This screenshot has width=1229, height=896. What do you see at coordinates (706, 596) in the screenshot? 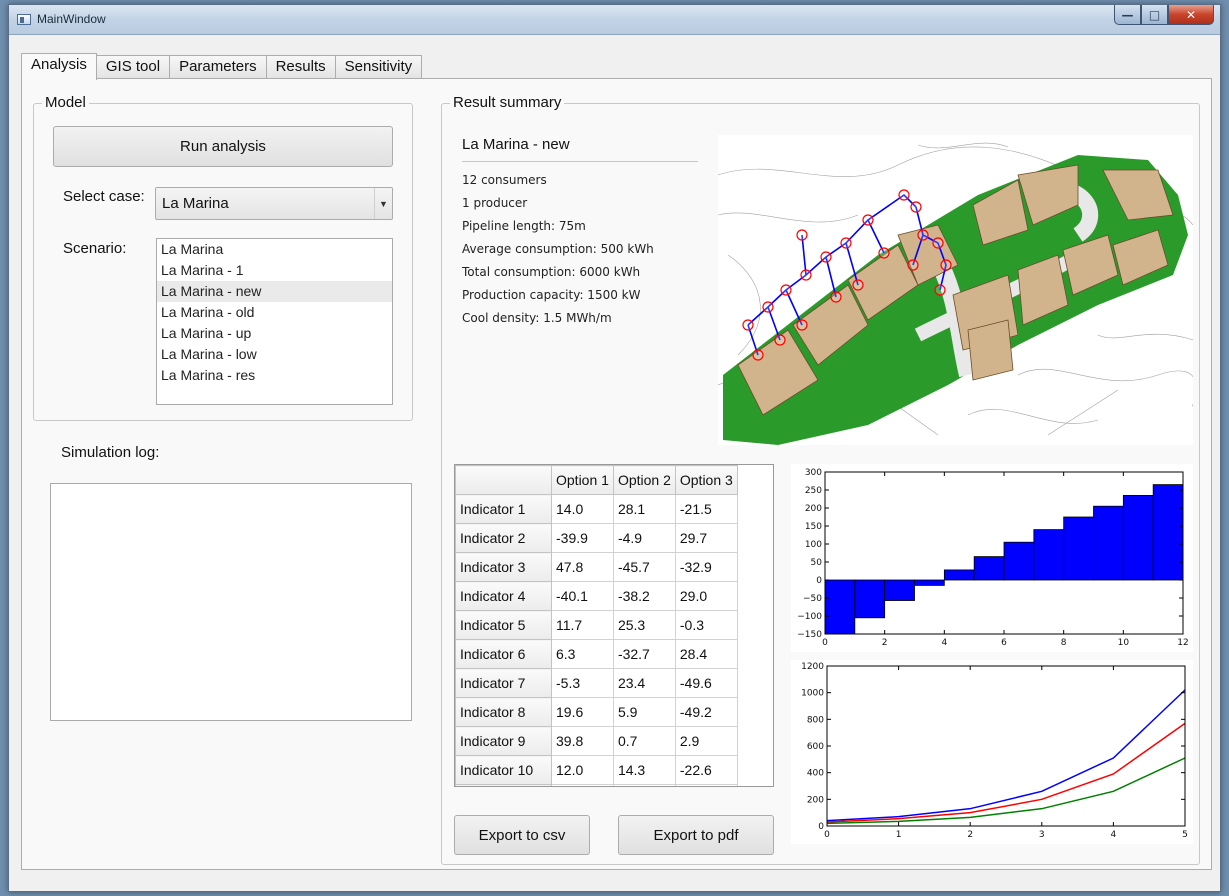
I see `table-cell: 29.0` at bounding box center [706, 596].